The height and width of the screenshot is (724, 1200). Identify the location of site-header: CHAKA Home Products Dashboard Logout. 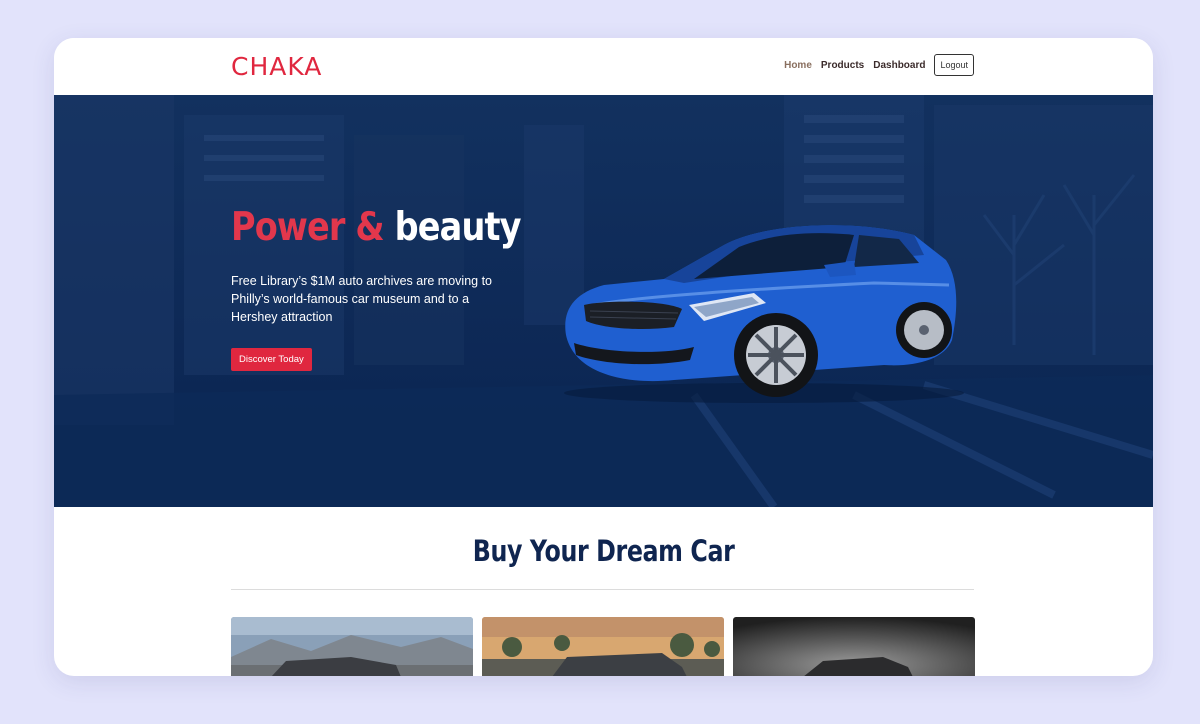
(603, 66).